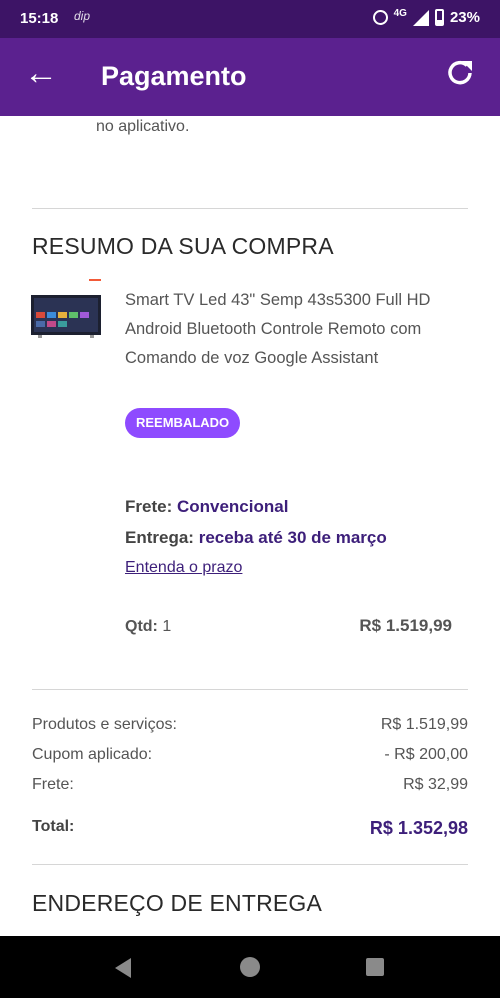 This screenshot has height=998, width=500. What do you see at coordinates (380, 17) in the screenshot?
I see `alarm-icon` at bounding box center [380, 17].